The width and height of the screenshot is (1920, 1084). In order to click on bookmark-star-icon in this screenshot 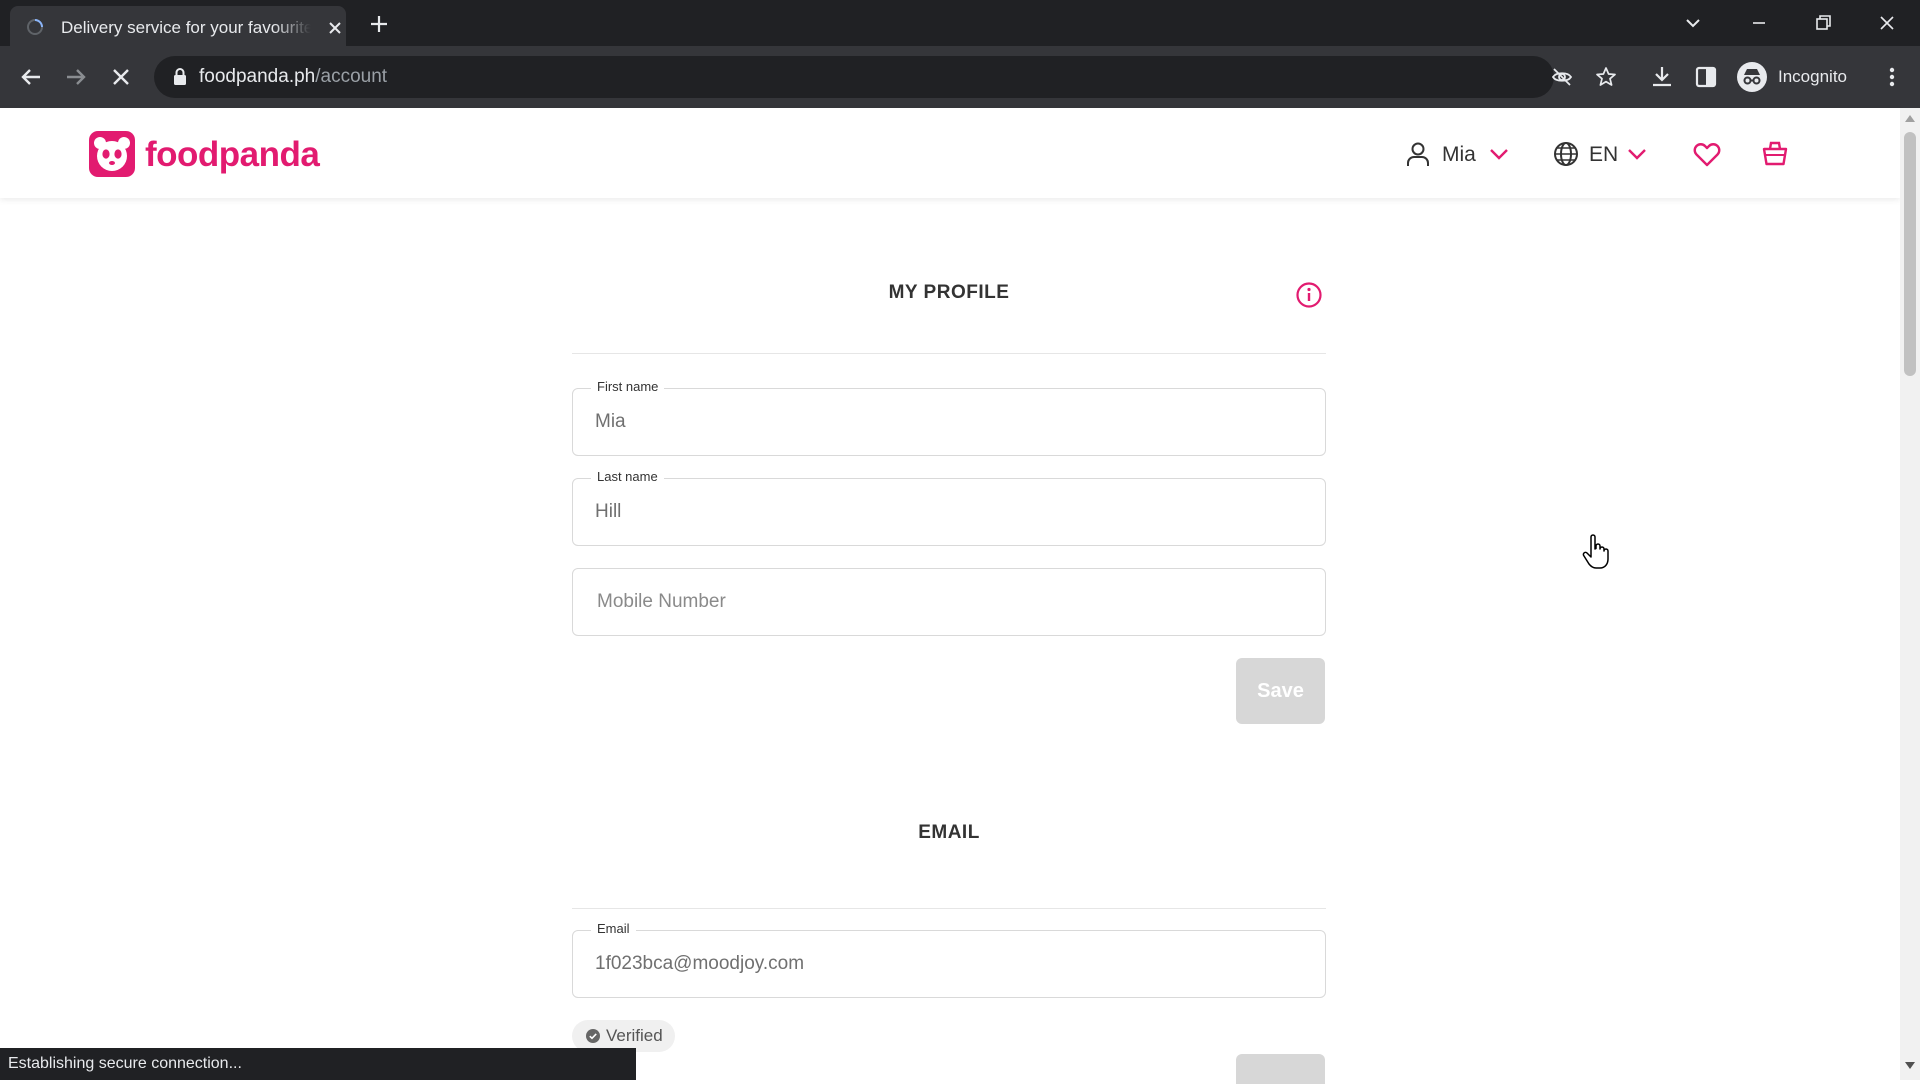, I will do `click(1606, 77)`.